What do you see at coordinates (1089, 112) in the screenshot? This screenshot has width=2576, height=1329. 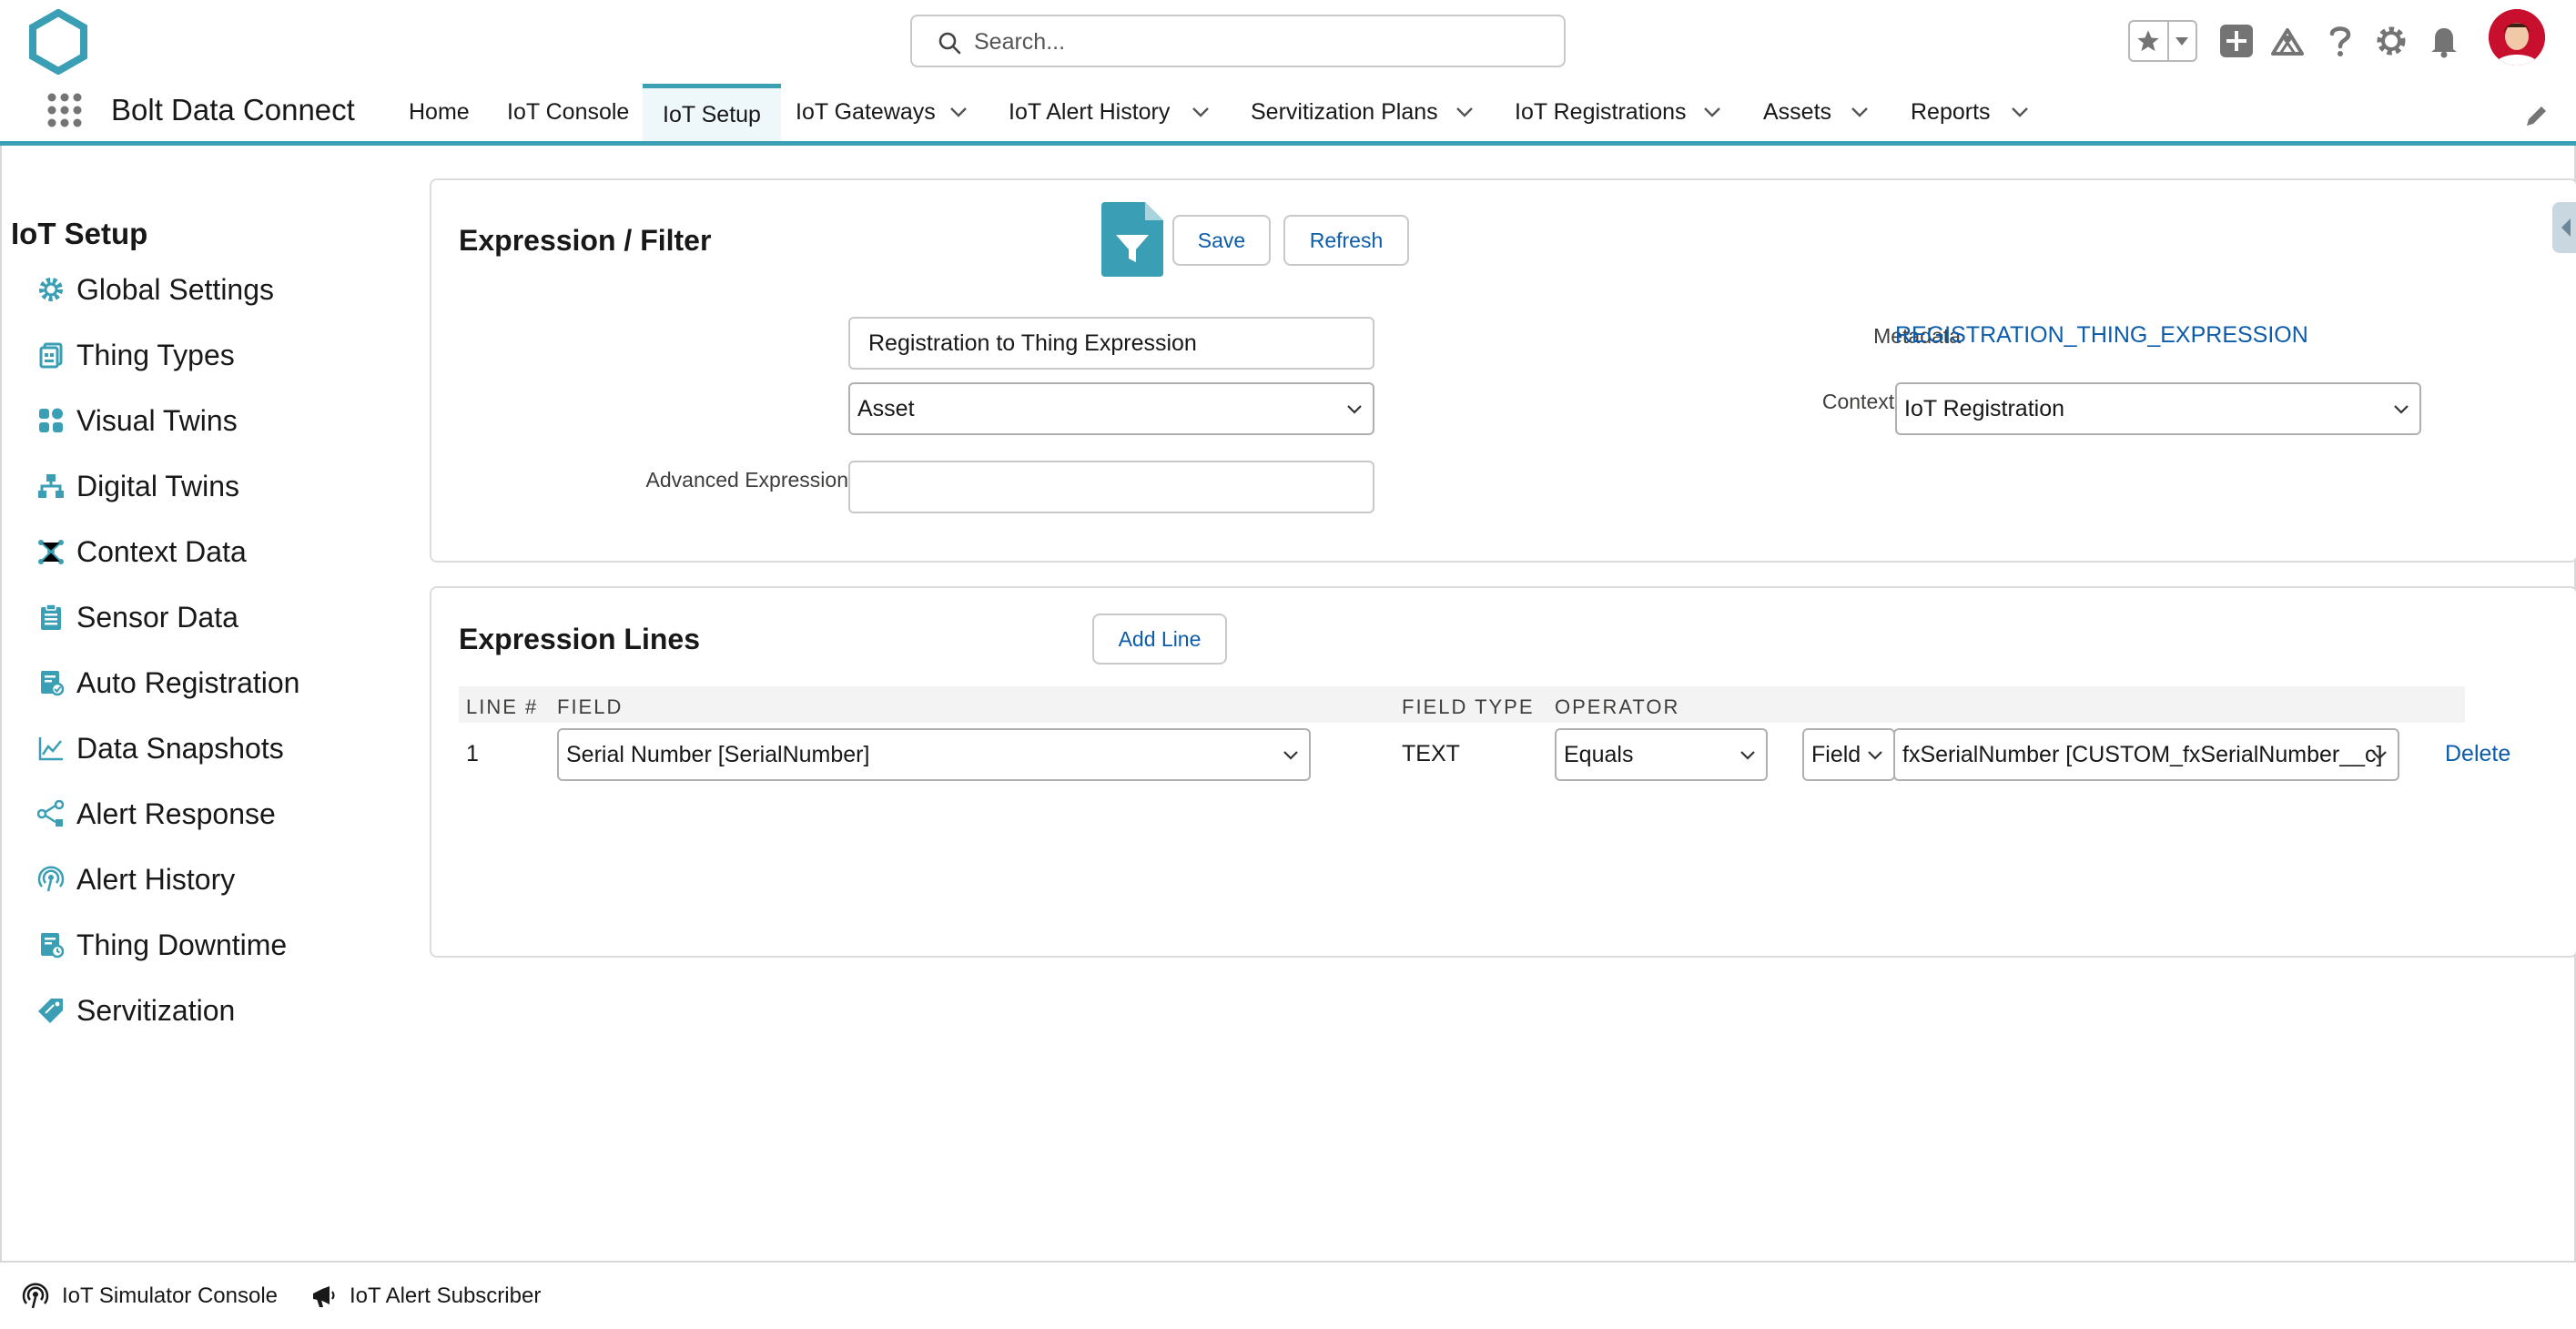 I see `nav-tab-iot-alert-history: IoT Alert History` at bounding box center [1089, 112].